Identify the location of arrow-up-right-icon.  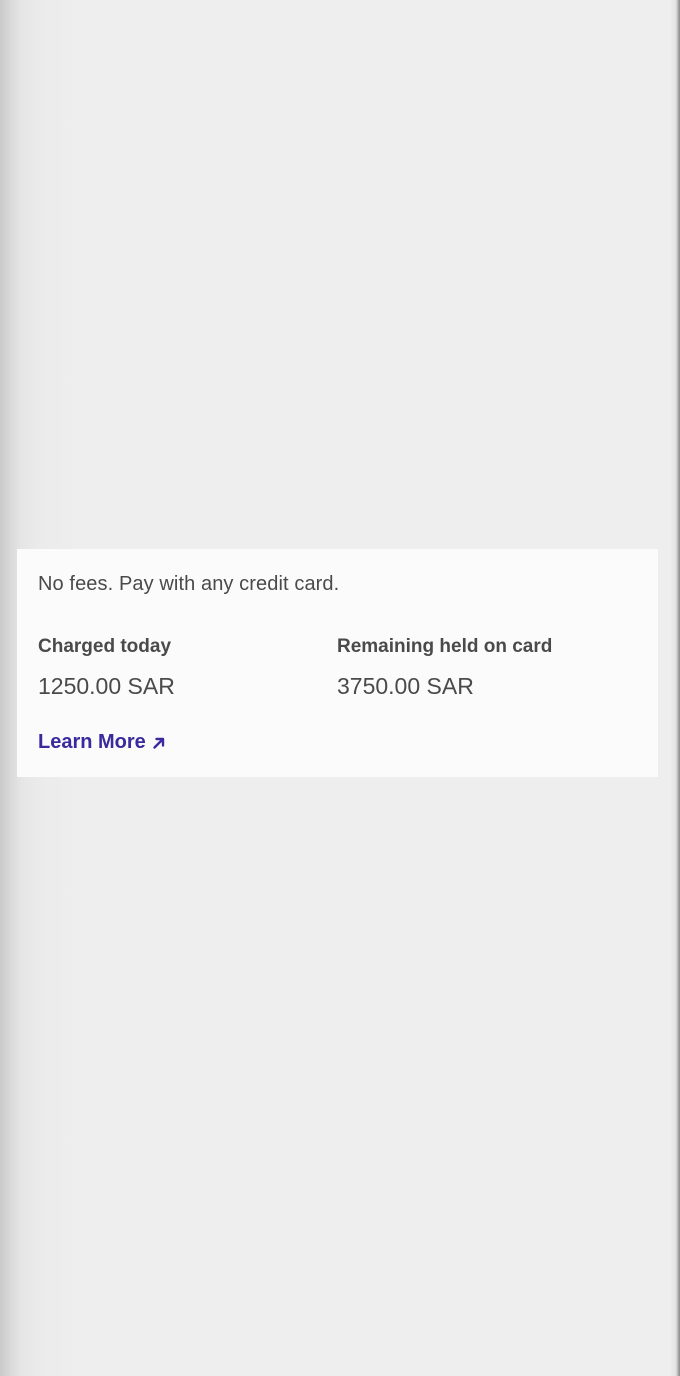
(159, 743).